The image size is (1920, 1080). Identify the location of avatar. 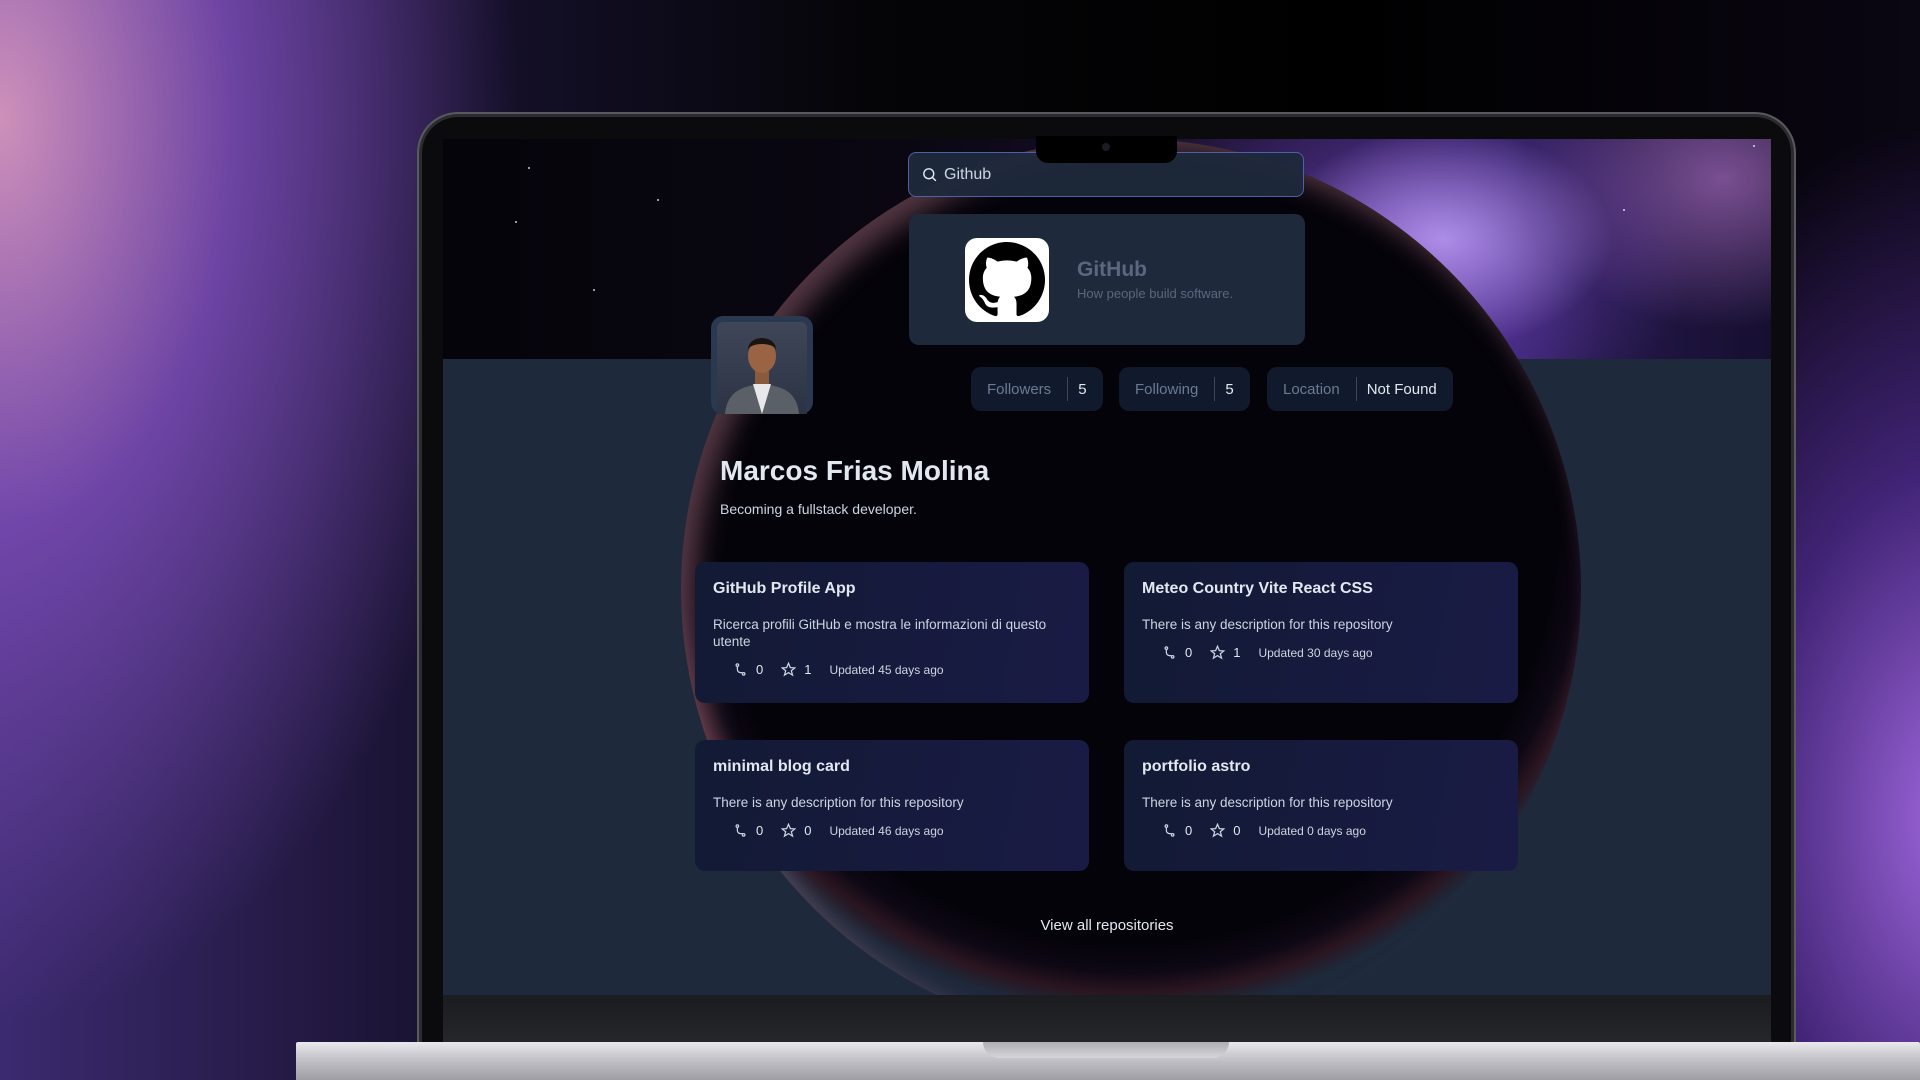
(762, 365).